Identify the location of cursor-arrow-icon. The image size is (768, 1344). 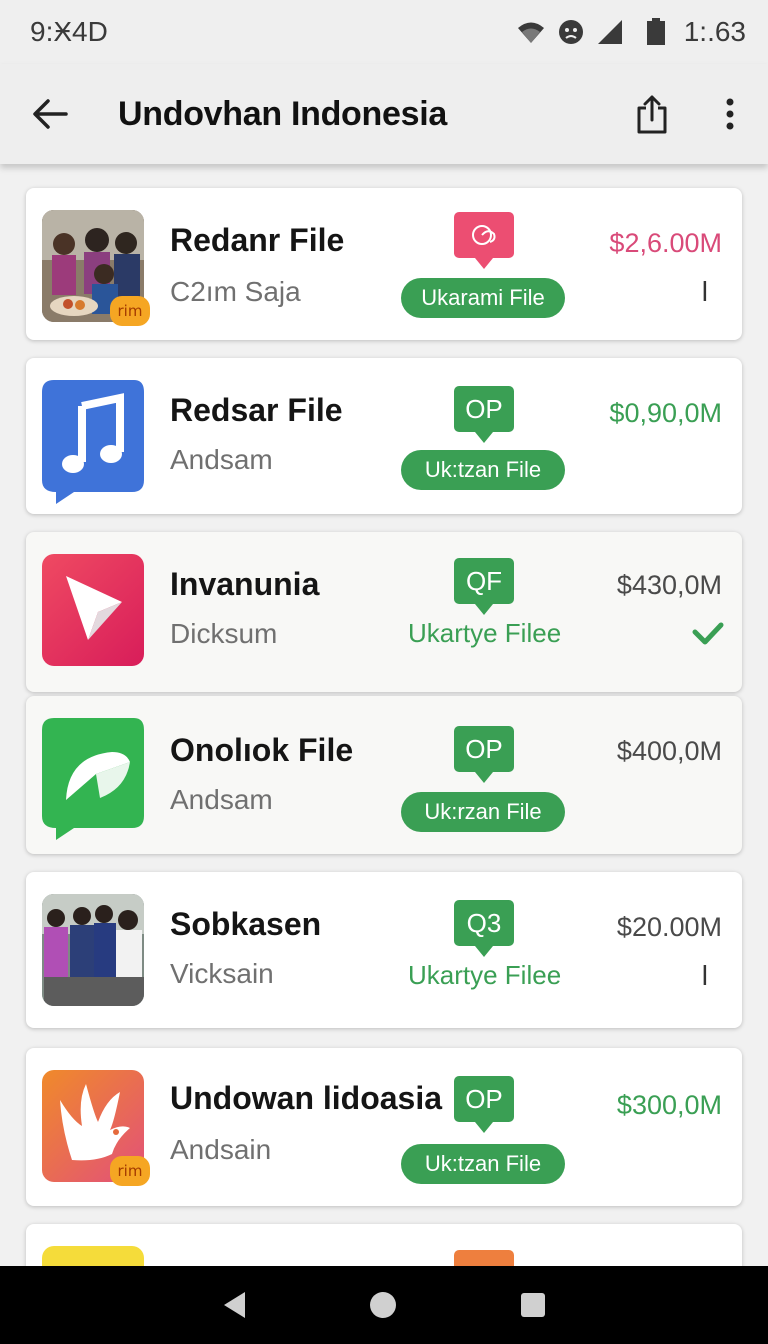
(94, 608).